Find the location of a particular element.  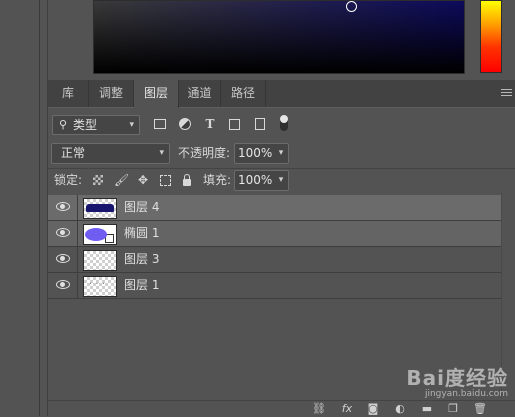

lock-label: 锁定: is located at coordinates (68, 180).